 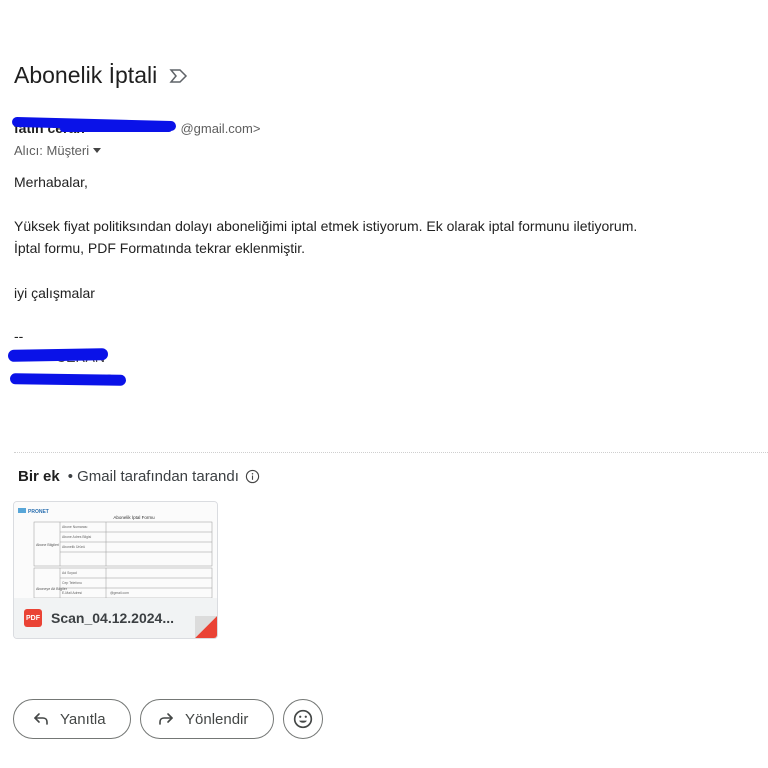 What do you see at coordinates (75, 527) in the screenshot?
I see `preview-row-1: Abone Numarası` at bounding box center [75, 527].